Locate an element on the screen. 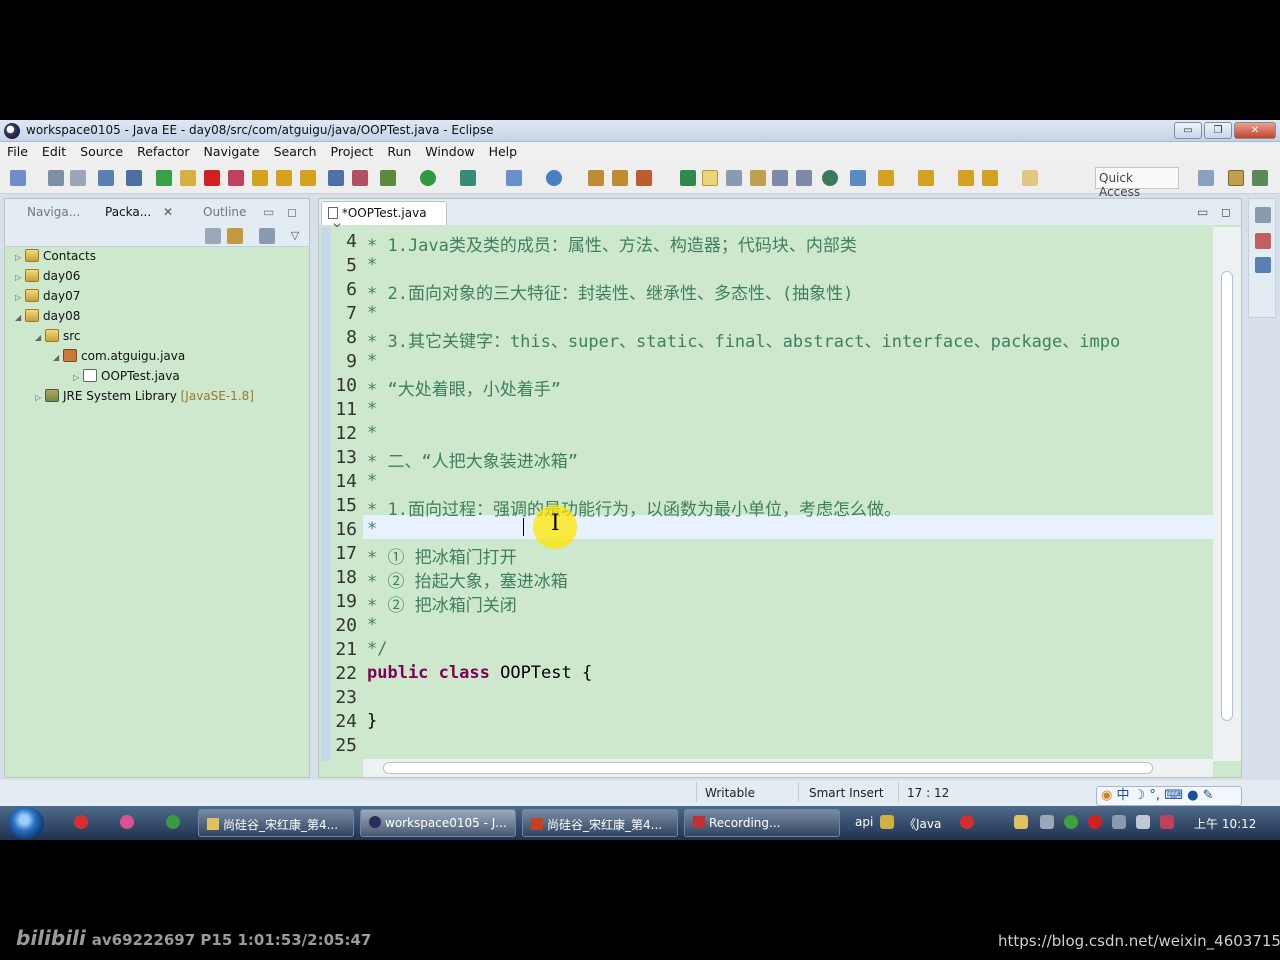  menu-search: Search is located at coordinates (295, 152).